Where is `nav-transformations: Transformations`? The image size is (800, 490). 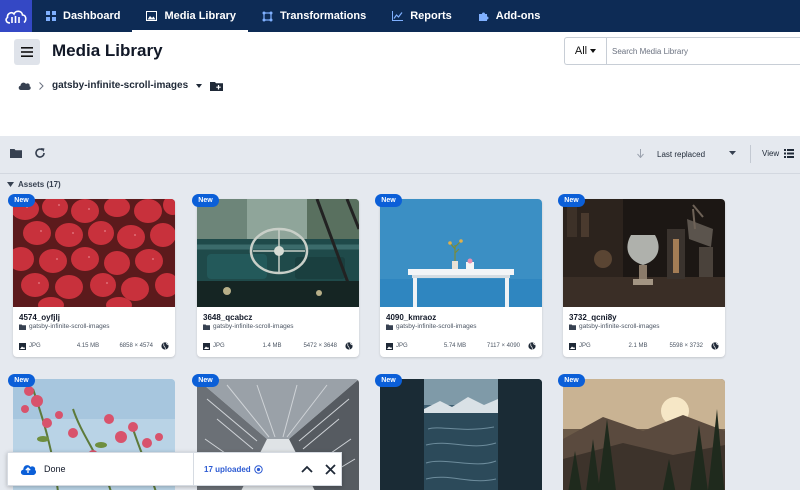
nav-transformations: Transformations is located at coordinates (313, 16).